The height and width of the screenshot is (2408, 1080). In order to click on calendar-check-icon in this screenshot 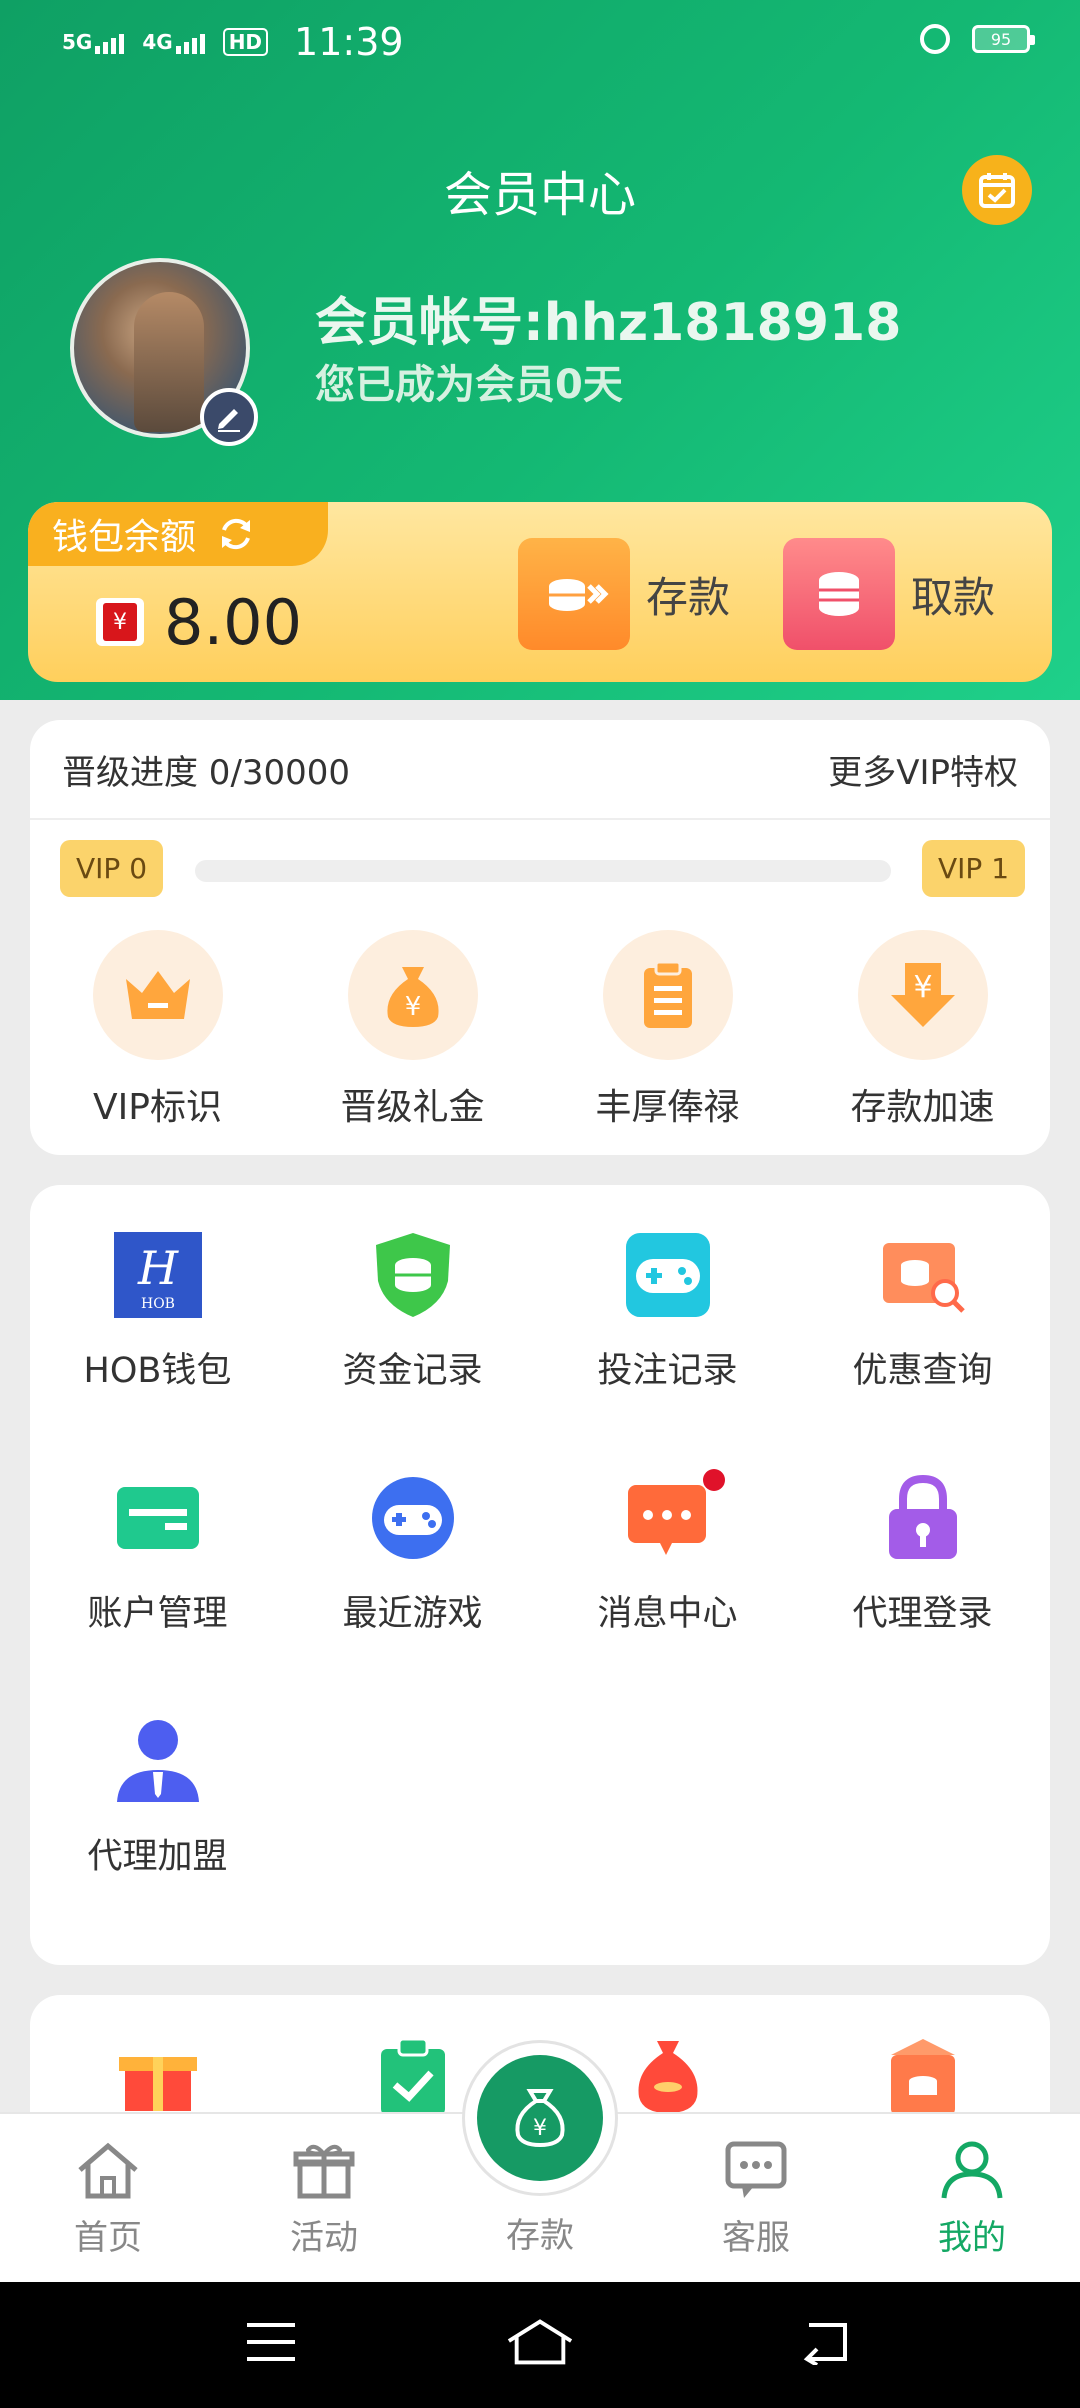, I will do `click(997, 190)`.